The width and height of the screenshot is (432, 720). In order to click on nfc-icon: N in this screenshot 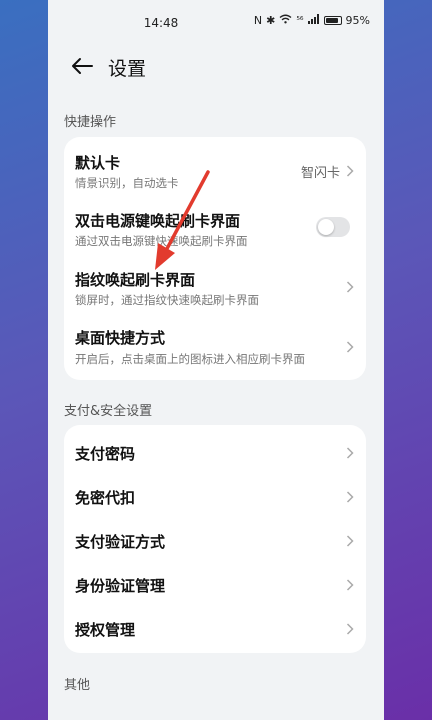, I will do `click(258, 20)`.